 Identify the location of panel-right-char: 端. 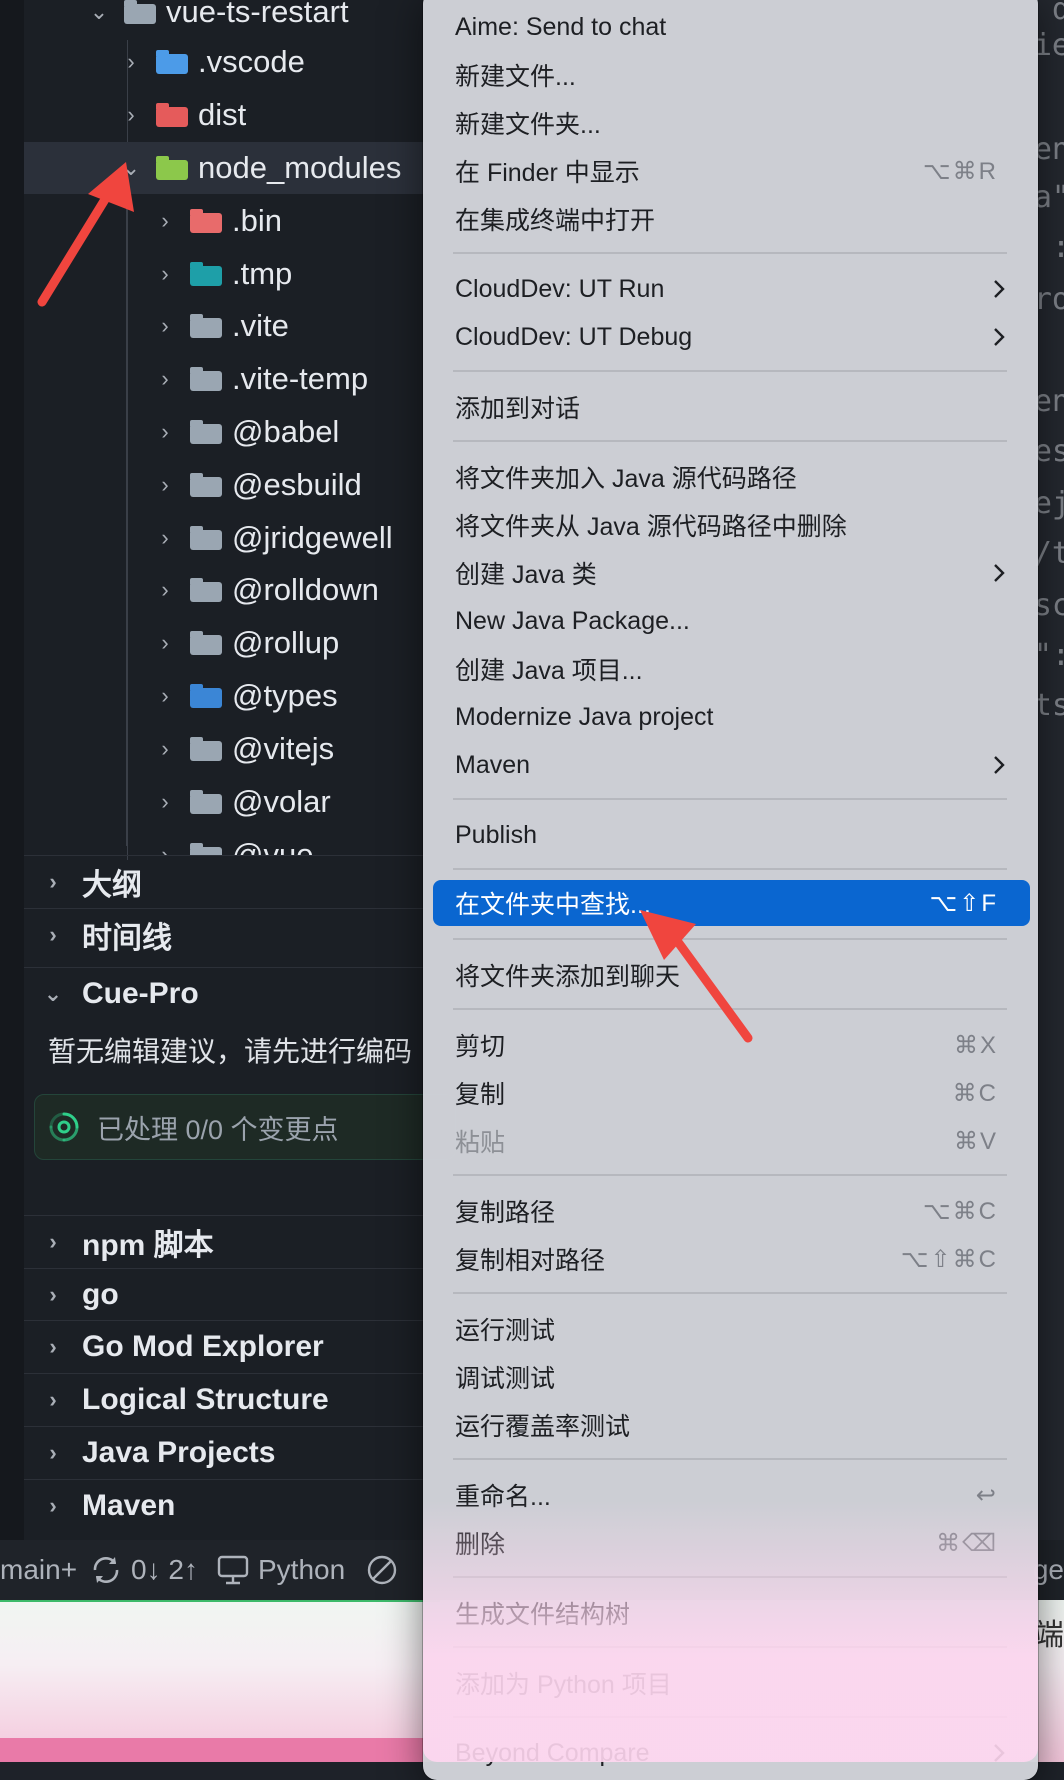
(1049, 1635).